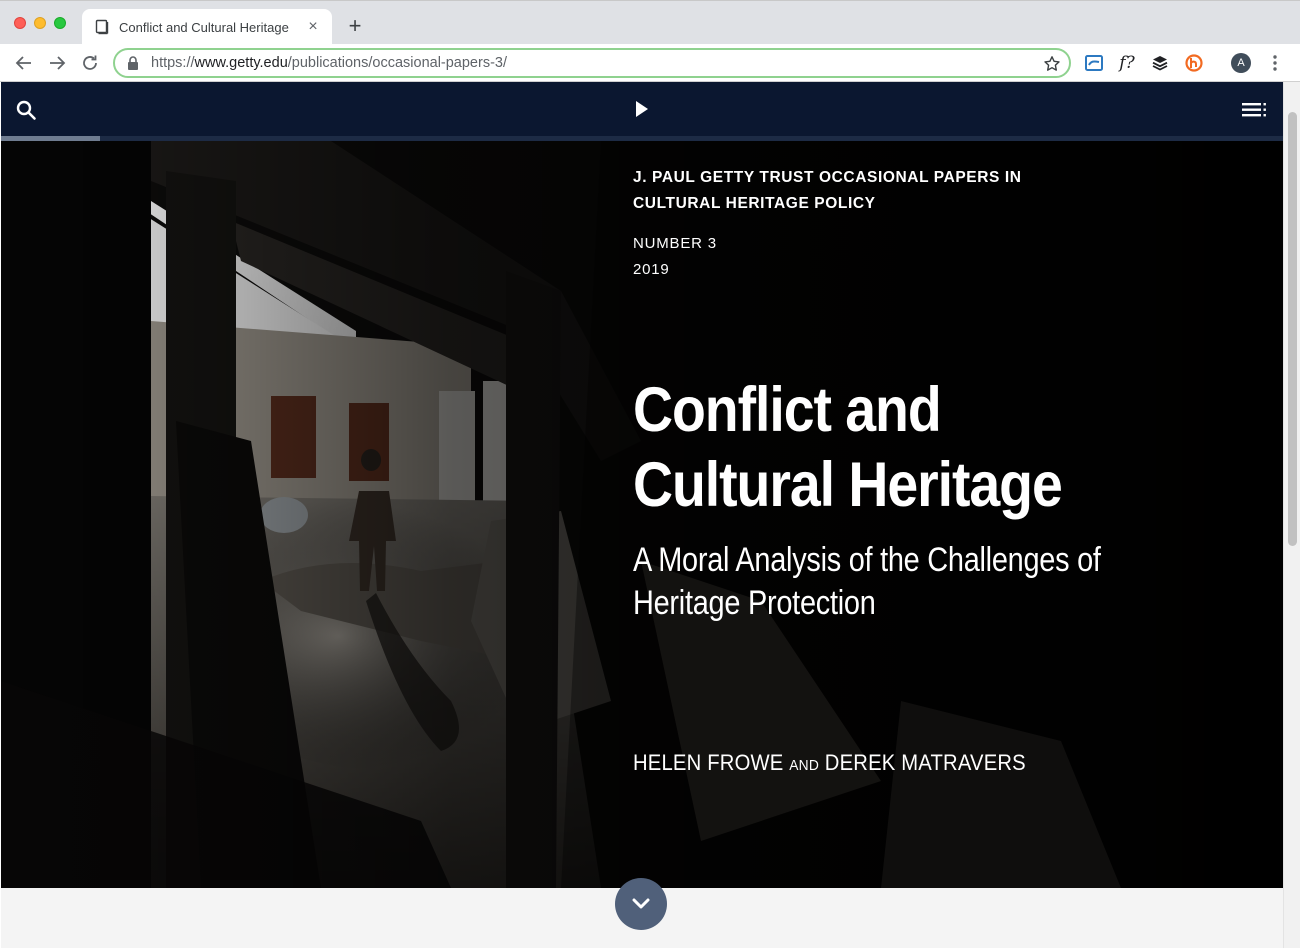 The height and width of the screenshot is (948, 1300). Describe the element at coordinates (57, 63) in the screenshot. I see `forward-icon` at that location.